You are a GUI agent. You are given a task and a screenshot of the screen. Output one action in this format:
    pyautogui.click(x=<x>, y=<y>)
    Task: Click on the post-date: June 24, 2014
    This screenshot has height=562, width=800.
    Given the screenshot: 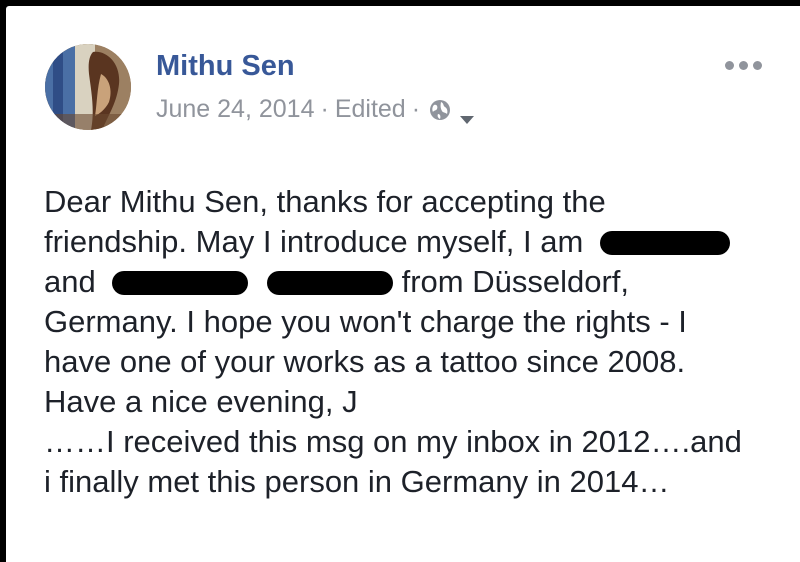 What is the action you would take?
    pyautogui.click(x=235, y=109)
    